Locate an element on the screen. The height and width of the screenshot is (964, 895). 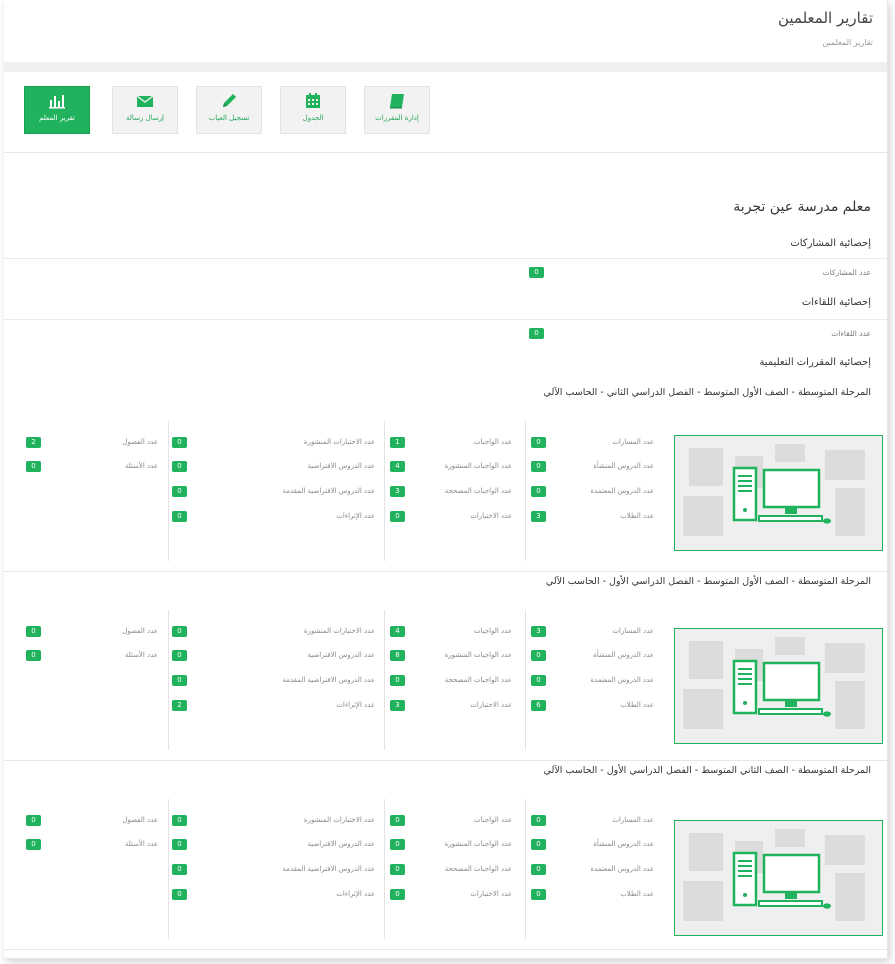
schedule-label: الجدول is located at coordinates (313, 118).